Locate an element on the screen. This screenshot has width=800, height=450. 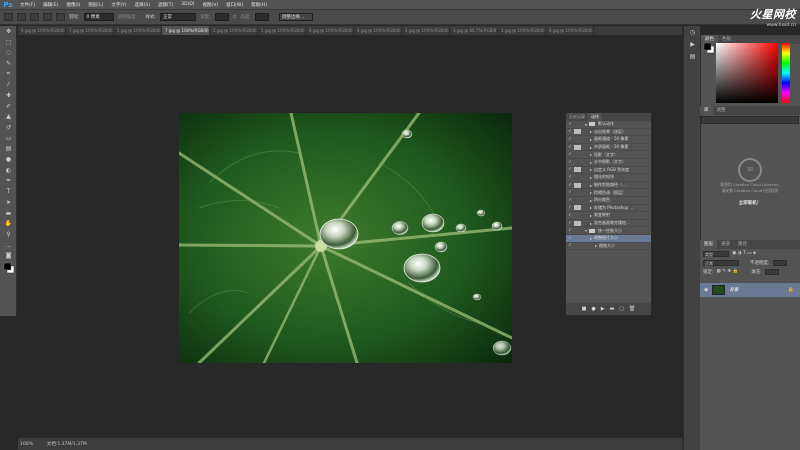
tab-libraries: 库 is located at coordinates (706, 110).